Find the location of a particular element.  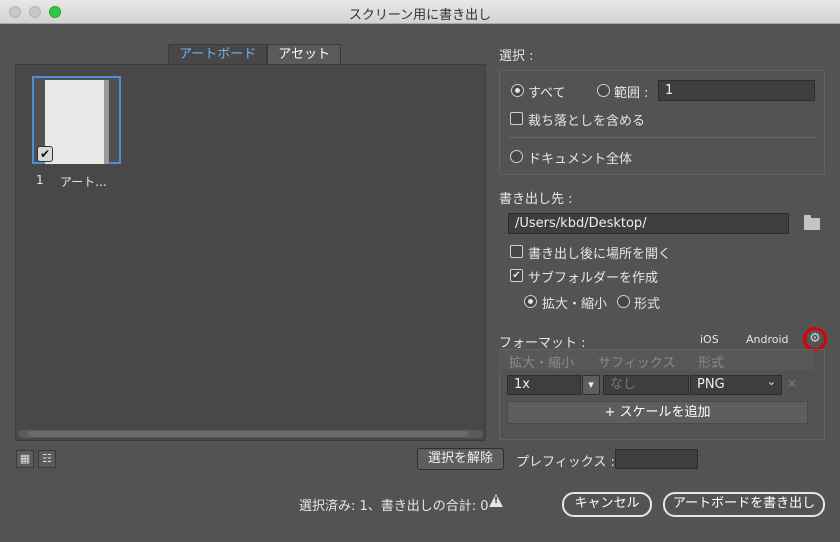

export-to-heading: 書き出し先 : is located at coordinates (536, 199).